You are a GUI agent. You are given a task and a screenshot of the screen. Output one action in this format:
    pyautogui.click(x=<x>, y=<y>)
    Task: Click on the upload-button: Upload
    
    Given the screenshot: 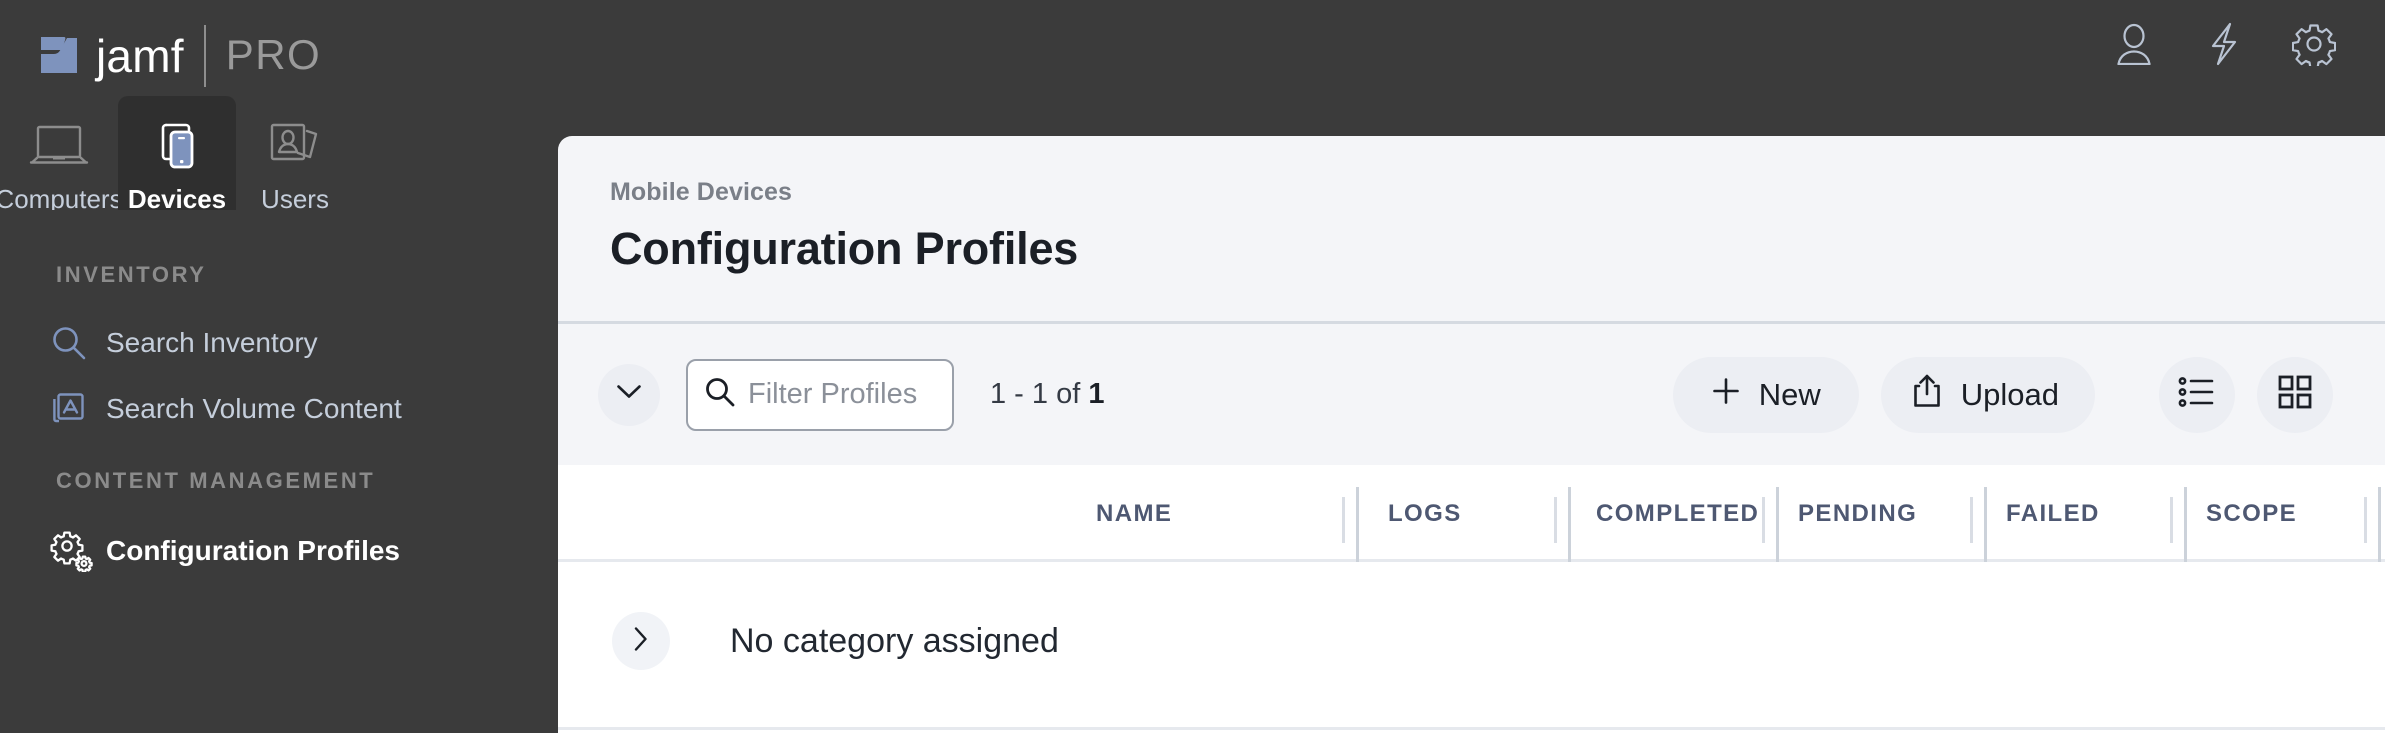 What is the action you would take?
    pyautogui.click(x=1987, y=394)
    